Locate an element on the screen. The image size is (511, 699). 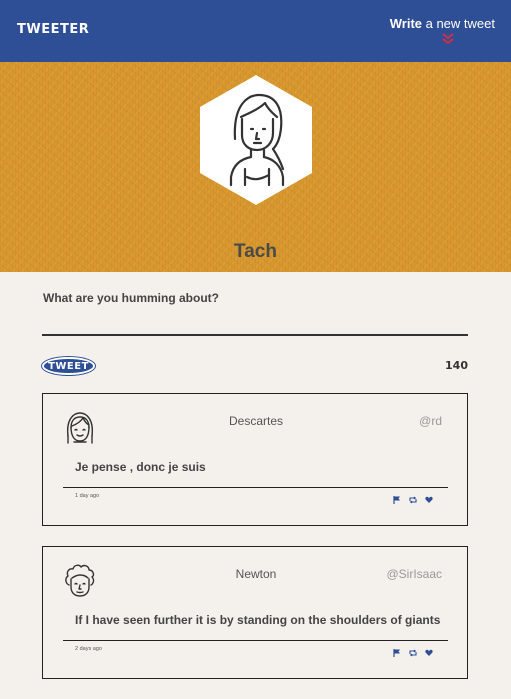
tweet-author-handle: @SirIsaac is located at coordinates (414, 574).